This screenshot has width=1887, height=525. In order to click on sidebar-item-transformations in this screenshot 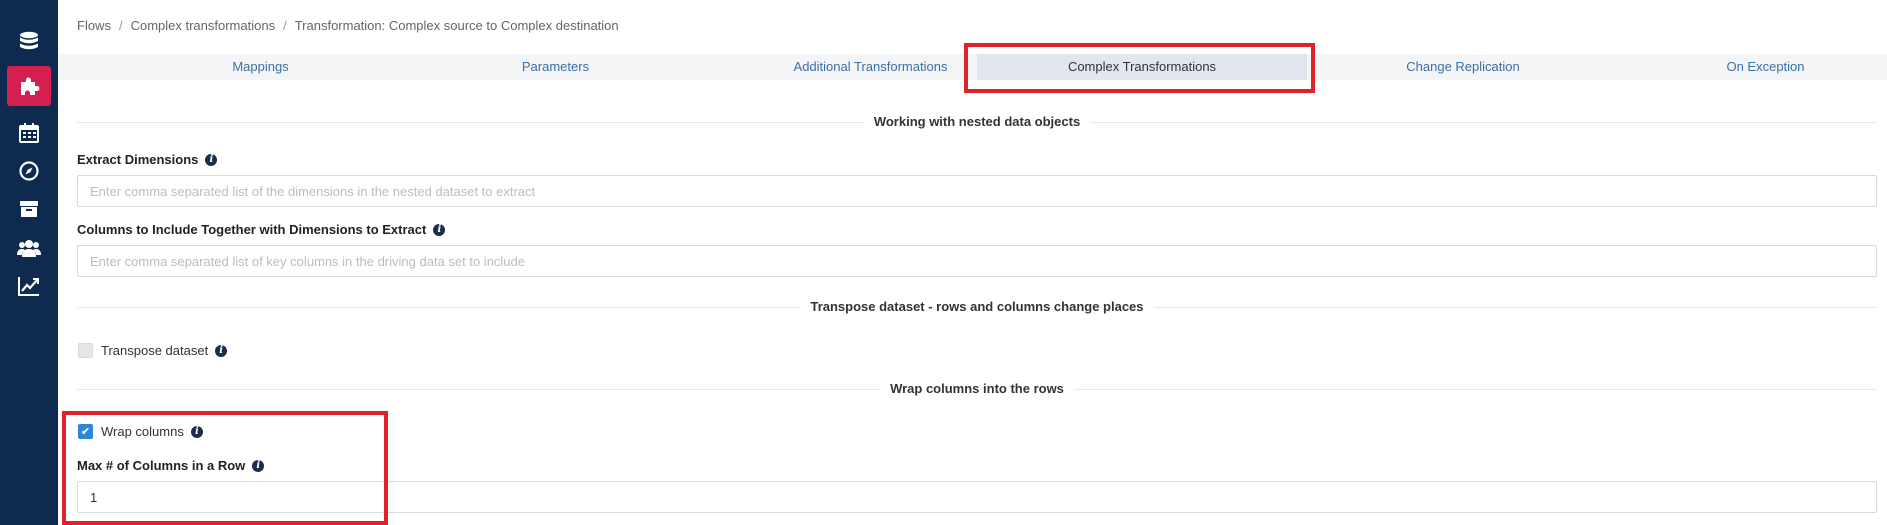, I will do `click(29, 86)`.